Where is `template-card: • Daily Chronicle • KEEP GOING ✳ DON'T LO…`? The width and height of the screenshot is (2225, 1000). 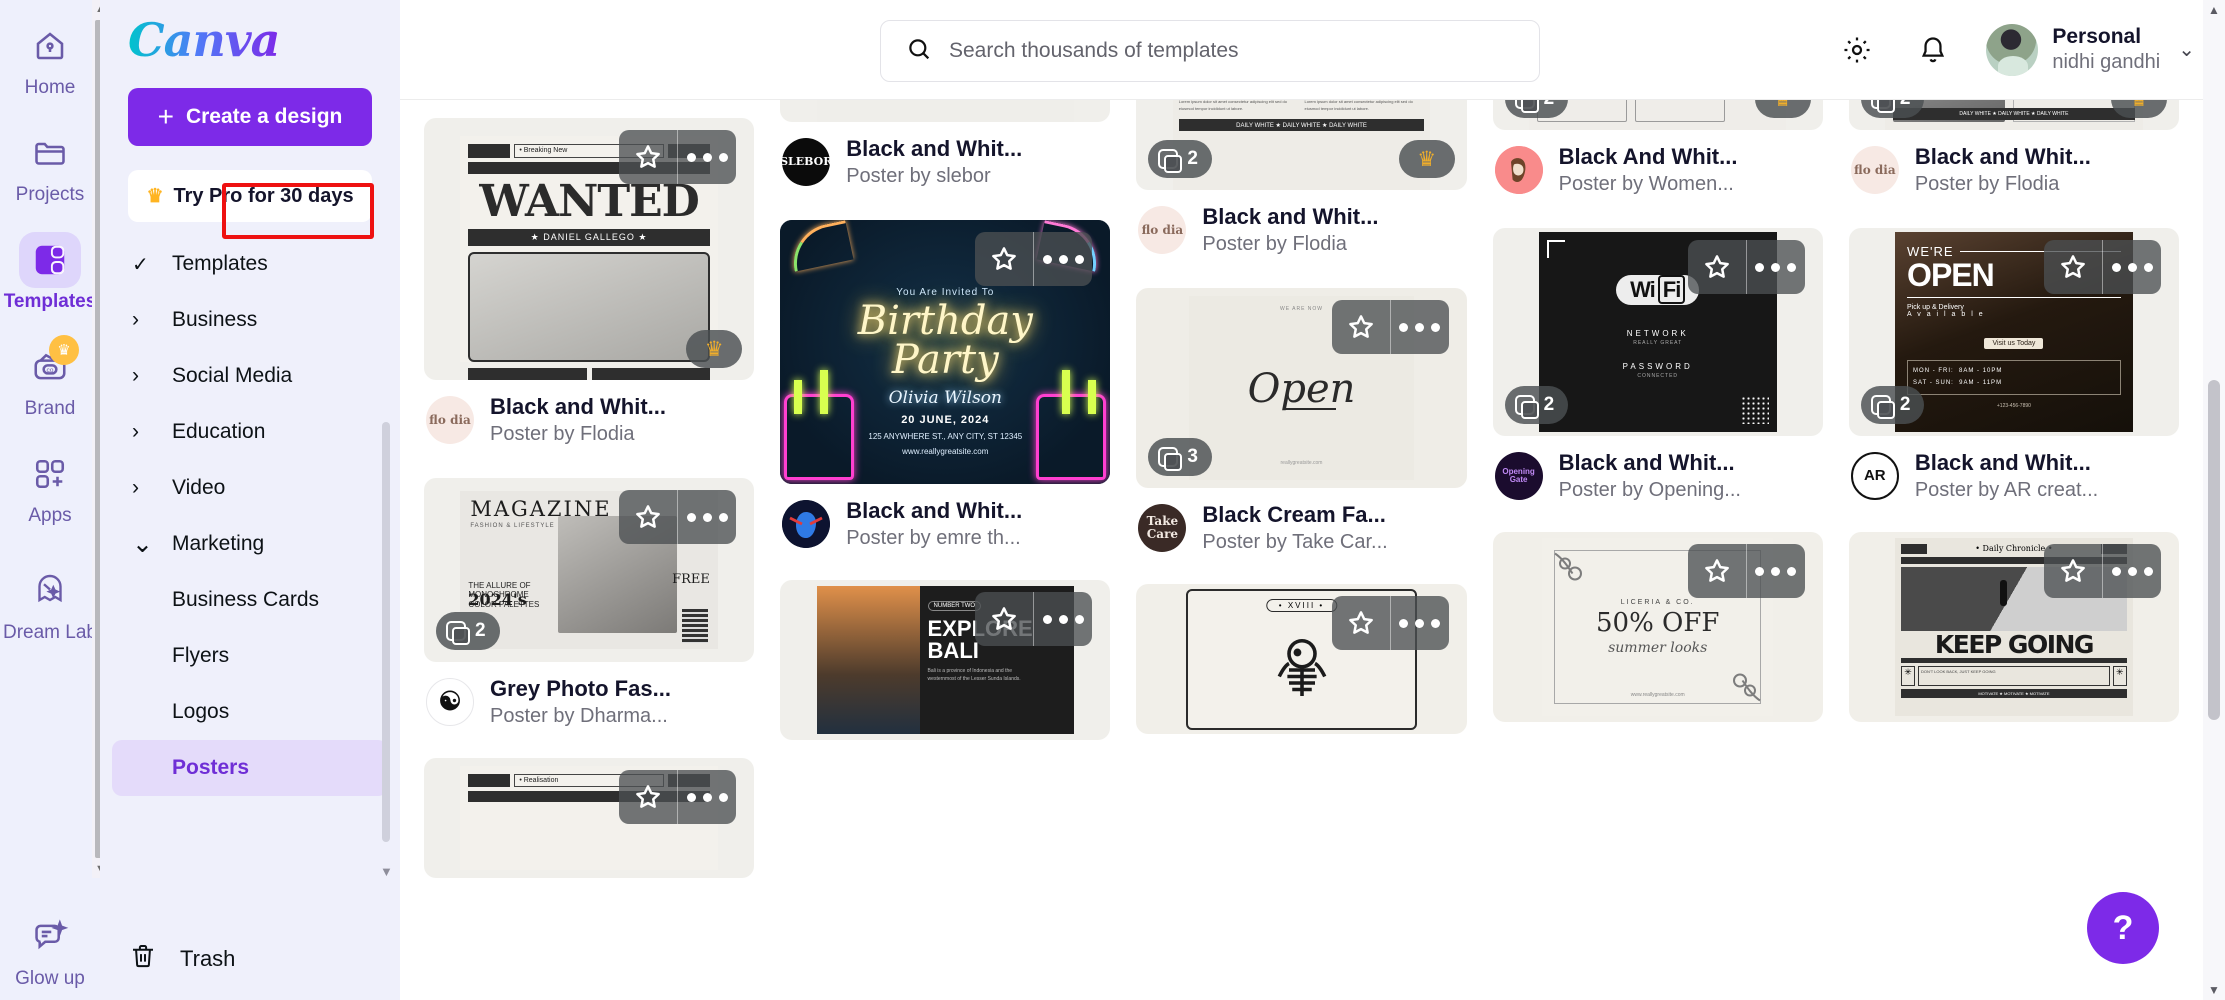 template-card: • Daily Chronicle • KEEP GOING ✳ DON'T LO… is located at coordinates (2014, 627).